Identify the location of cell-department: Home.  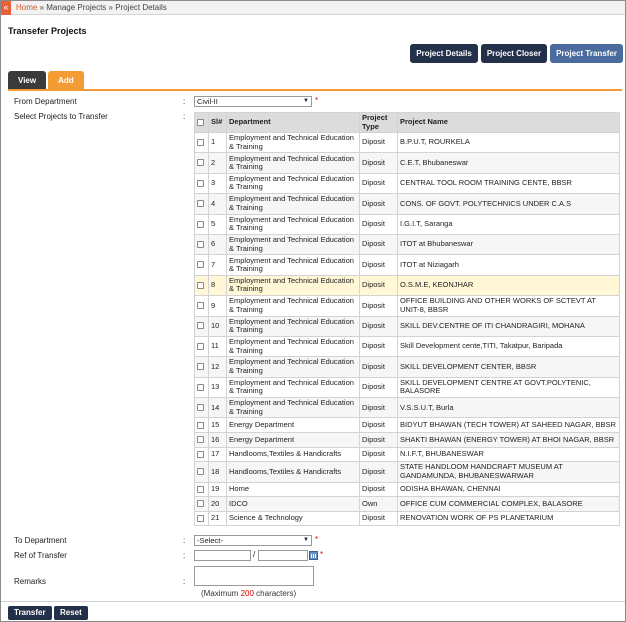
(293, 489).